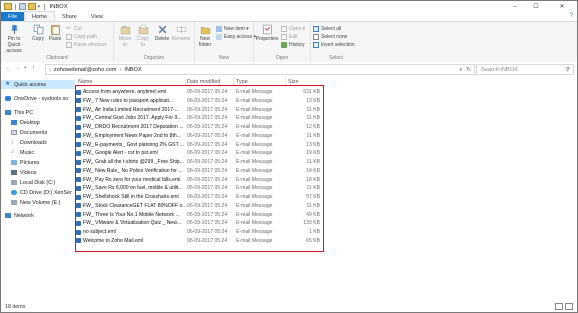 This screenshot has height=313, width=578. Describe the element at coordinates (564, 306) in the screenshot. I see `view-toggle` at that location.